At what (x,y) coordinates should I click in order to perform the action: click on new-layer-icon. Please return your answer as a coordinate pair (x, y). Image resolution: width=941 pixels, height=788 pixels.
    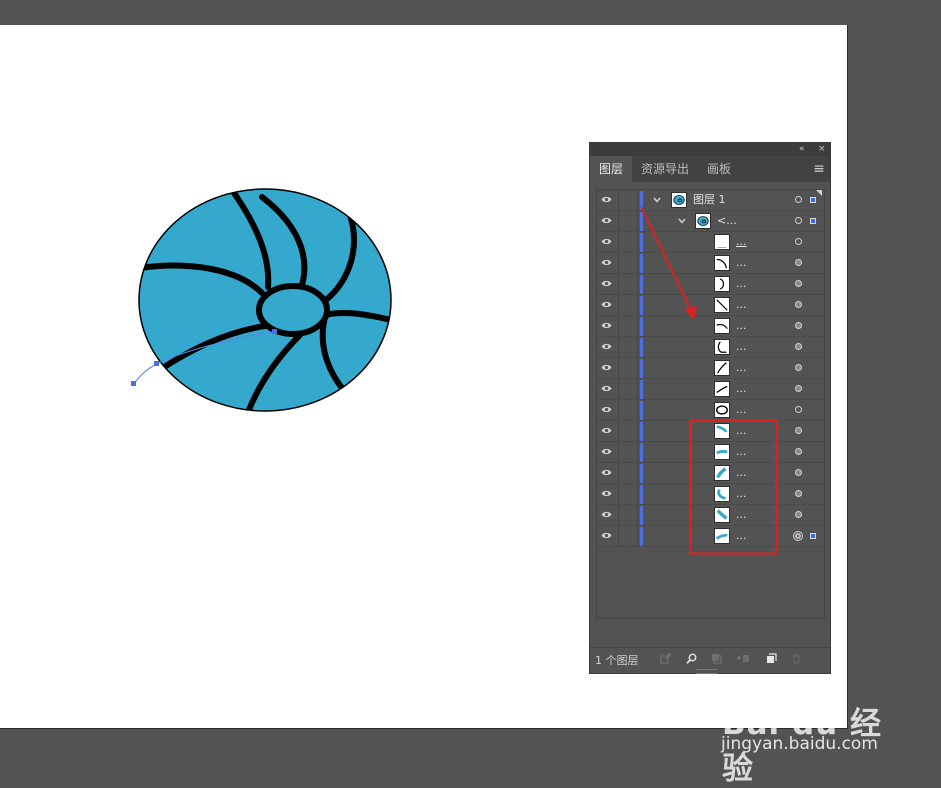
    Looking at the image, I should click on (771, 658).